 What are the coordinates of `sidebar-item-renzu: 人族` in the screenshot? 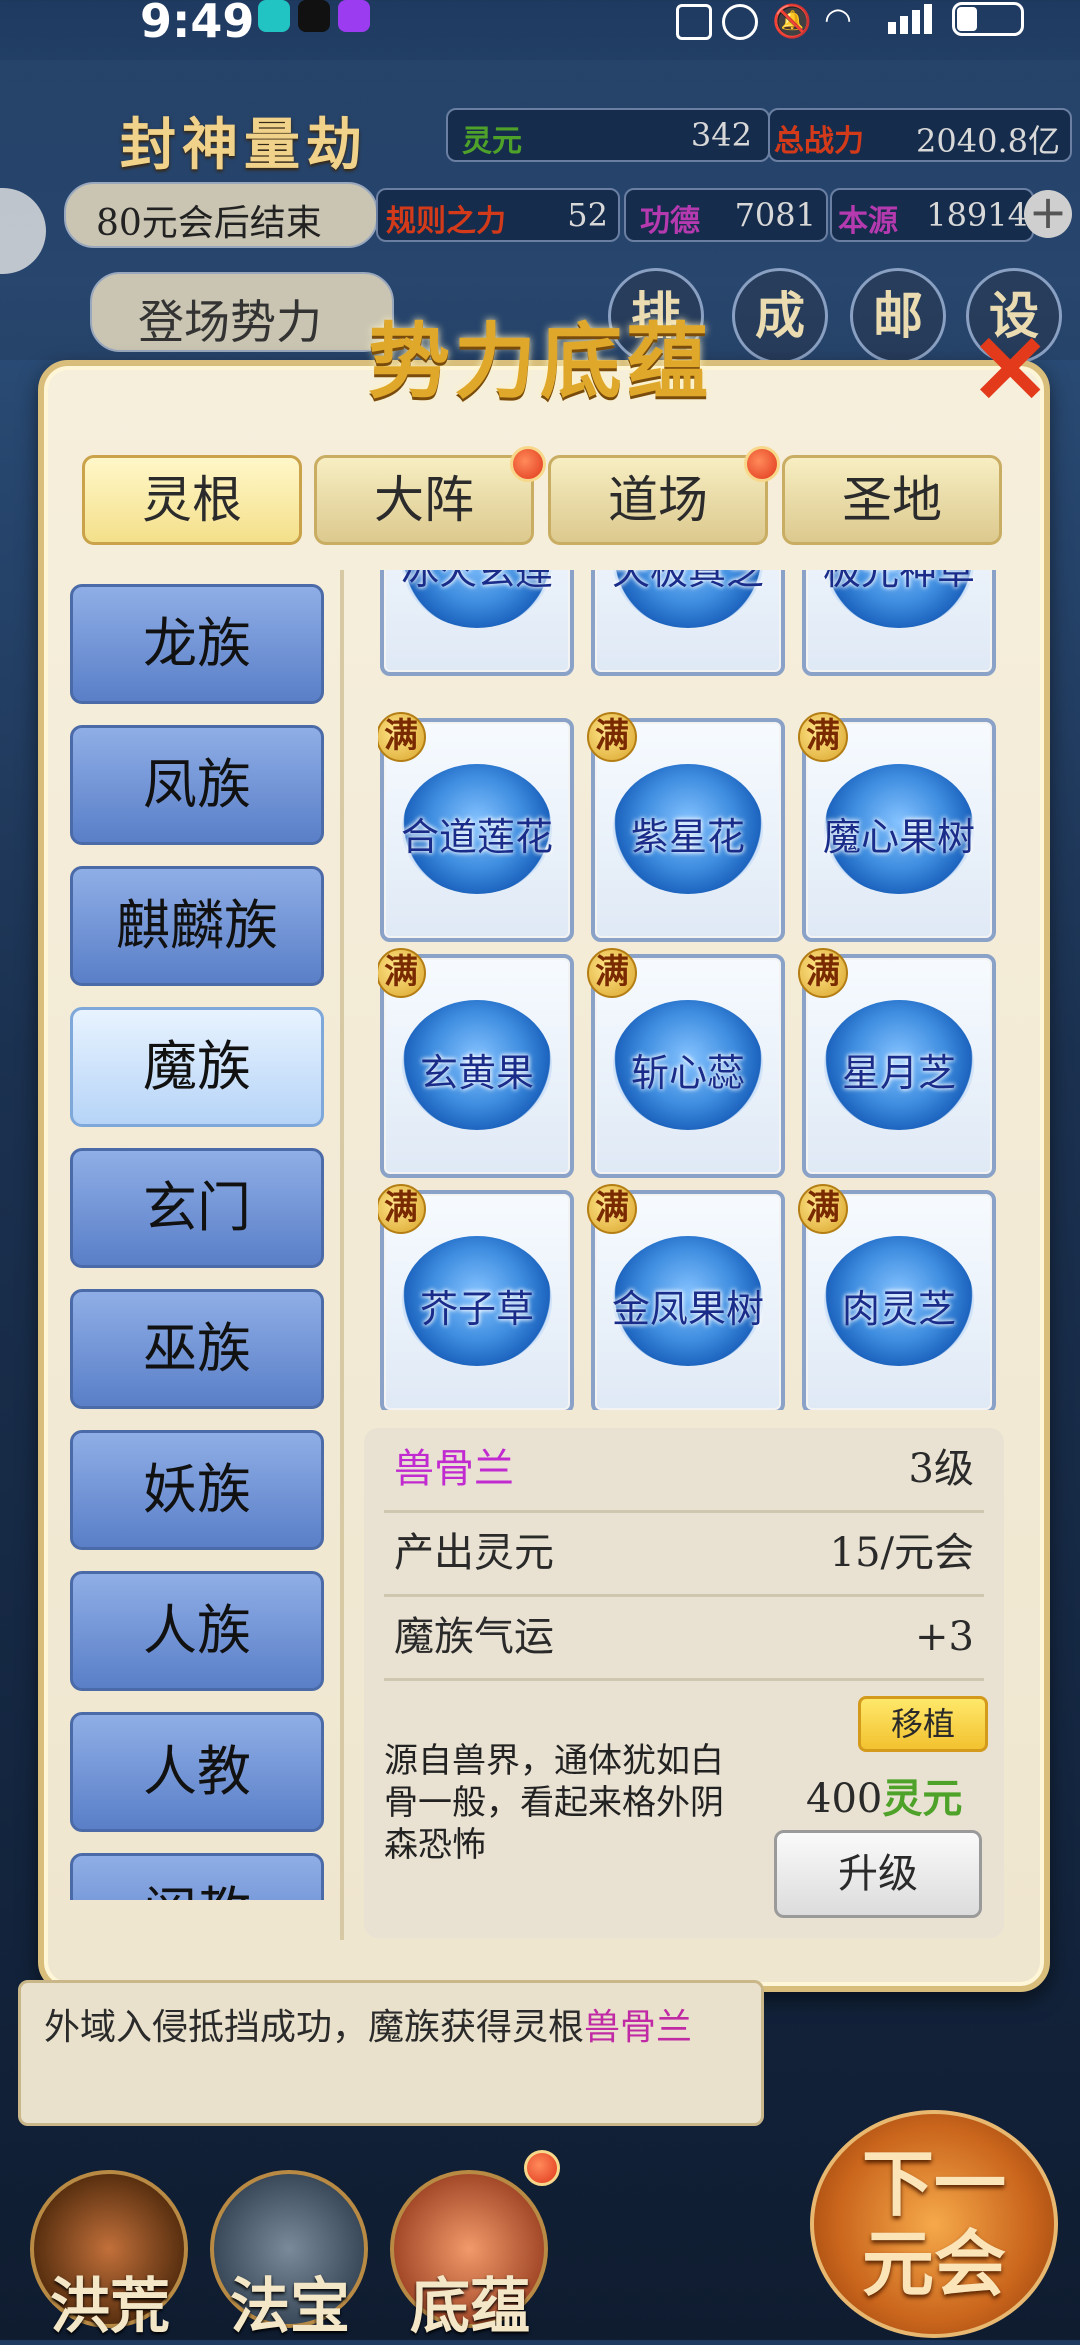 It's located at (197, 1631).